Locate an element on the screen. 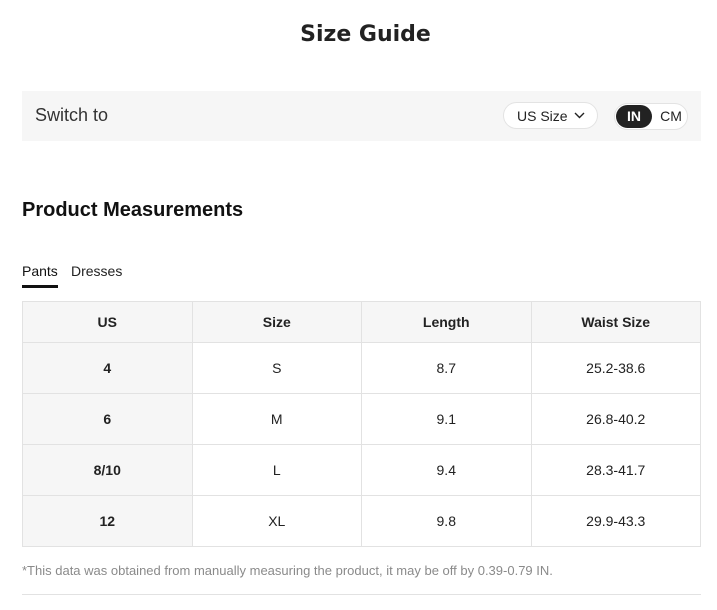 Image resolution: width=717 pixels, height=610 pixels. chevron-down-icon is located at coordinates (579, 115).